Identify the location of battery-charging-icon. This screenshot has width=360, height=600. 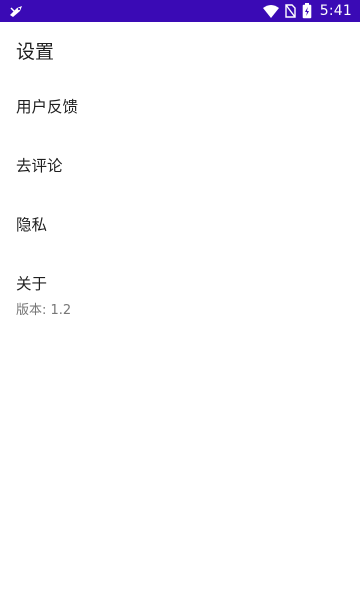
(307, 11).